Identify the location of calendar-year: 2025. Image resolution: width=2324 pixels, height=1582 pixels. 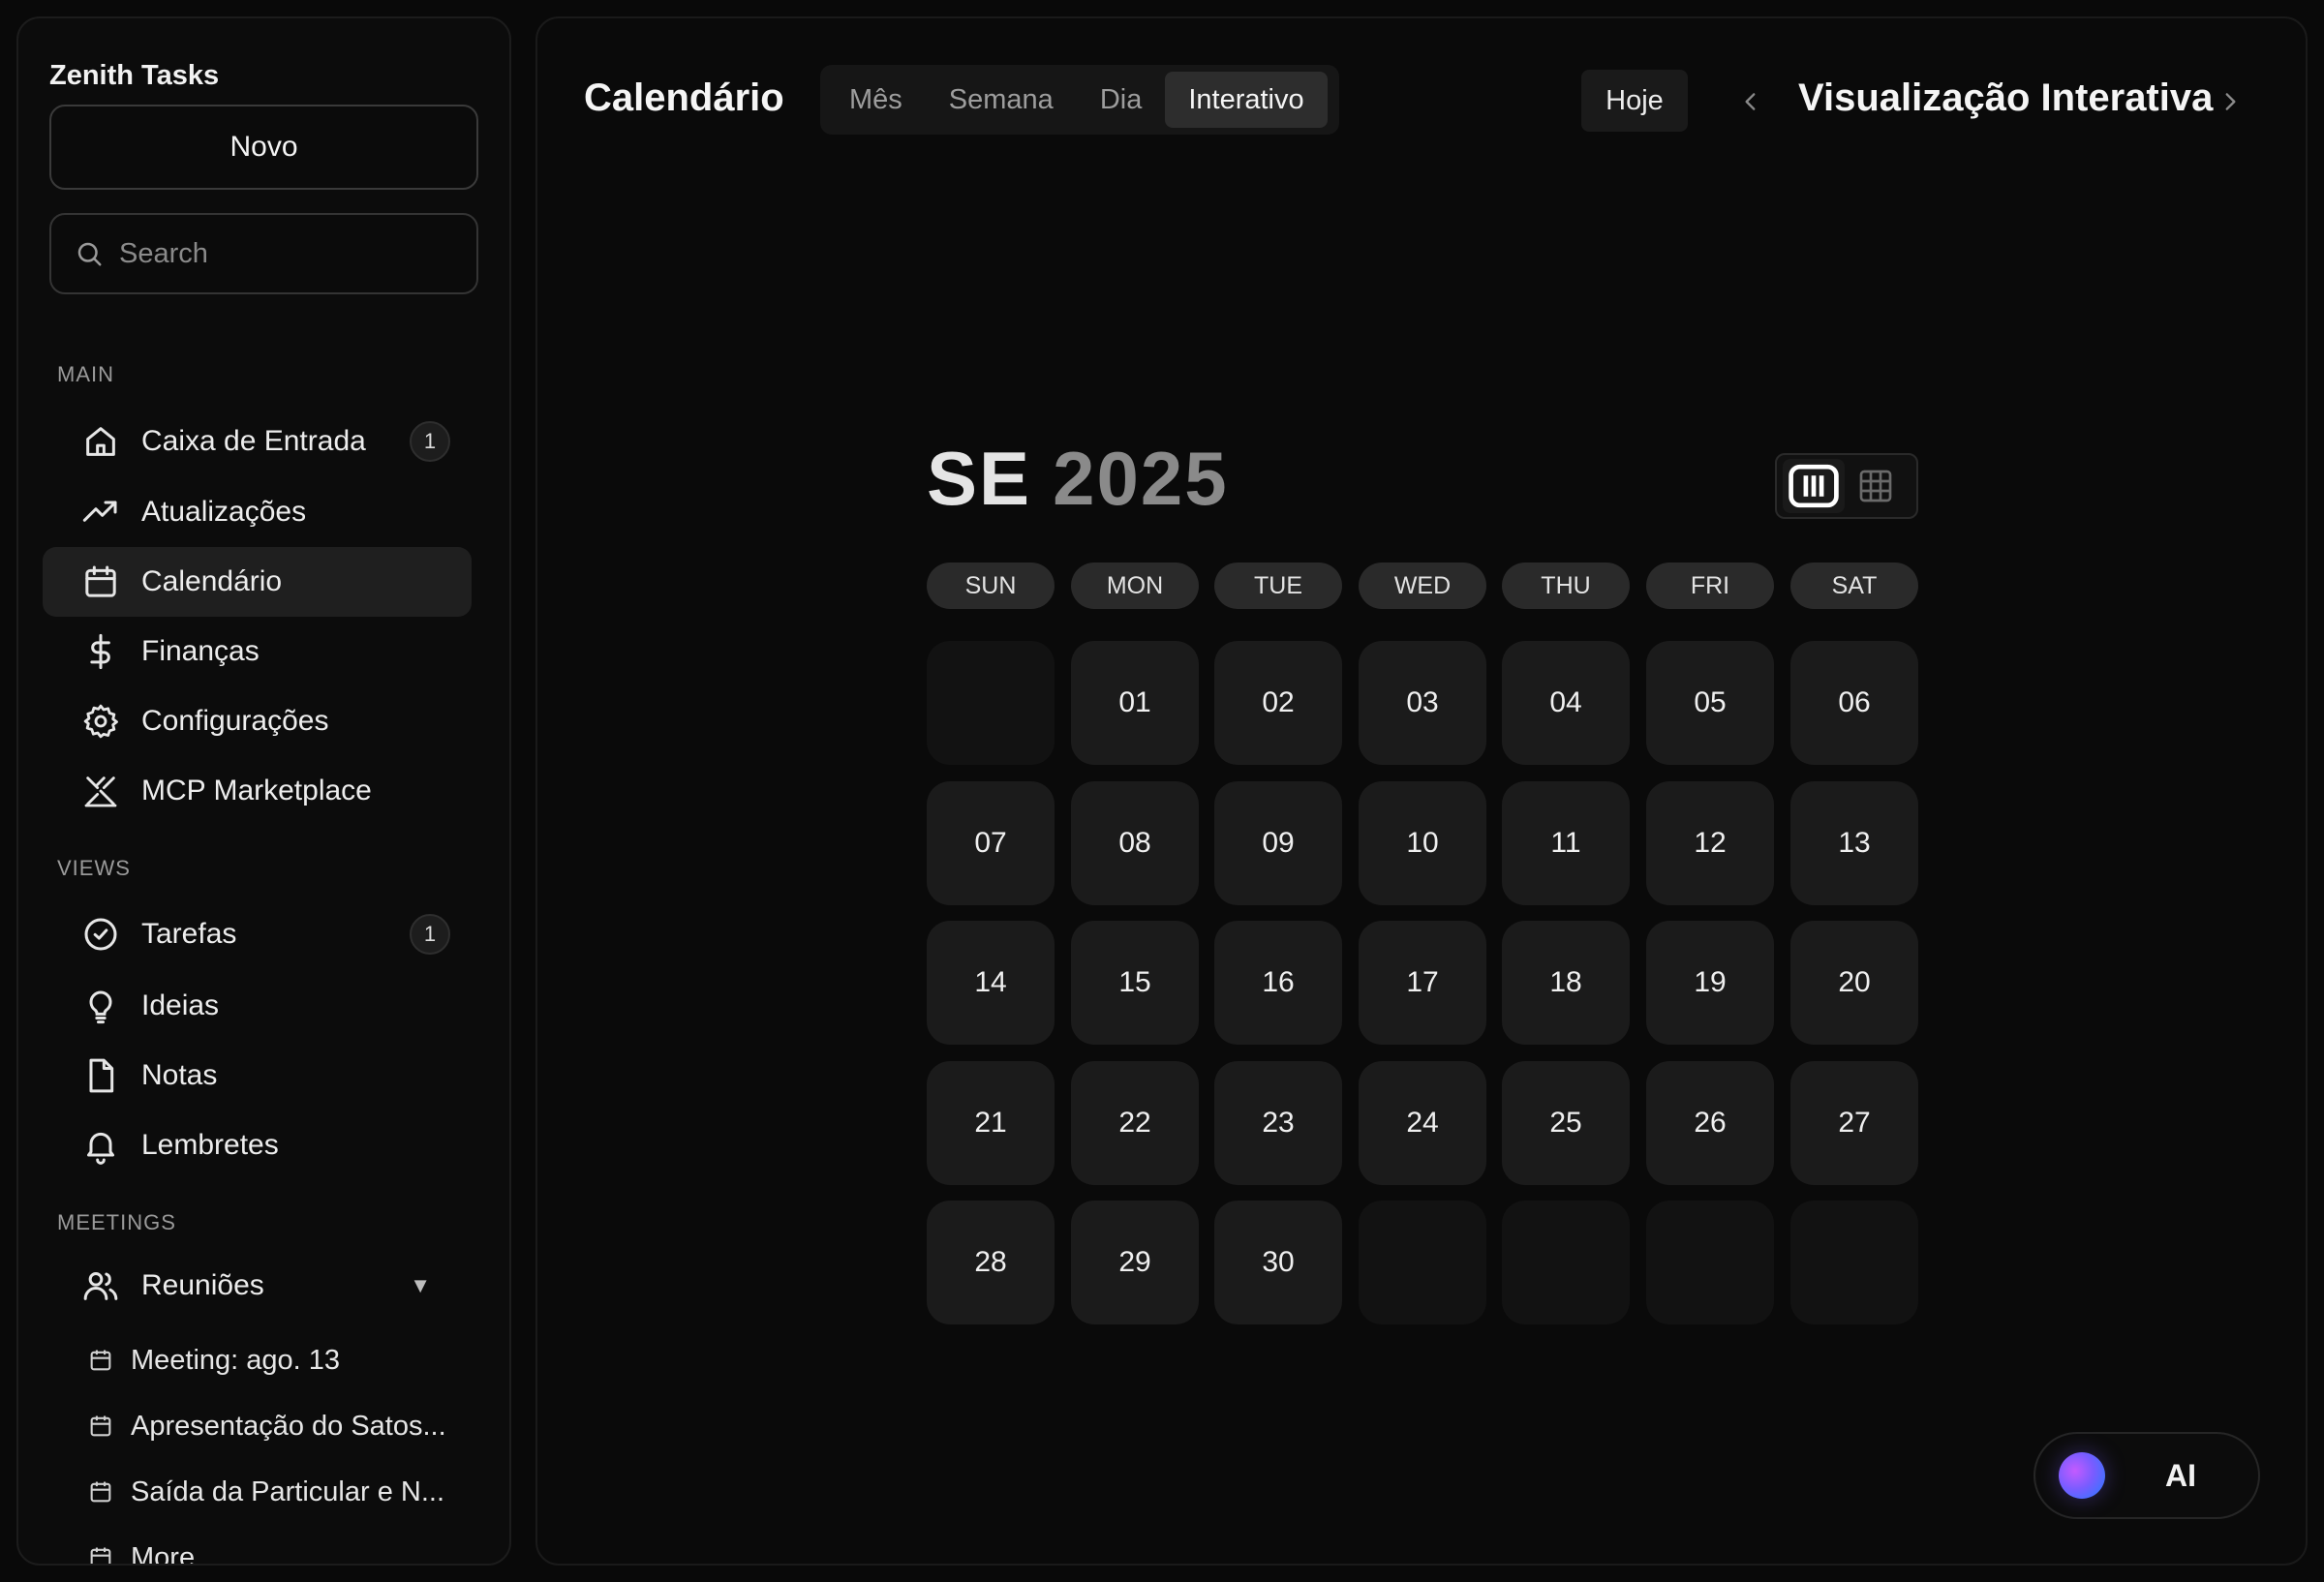
(1141, 478).